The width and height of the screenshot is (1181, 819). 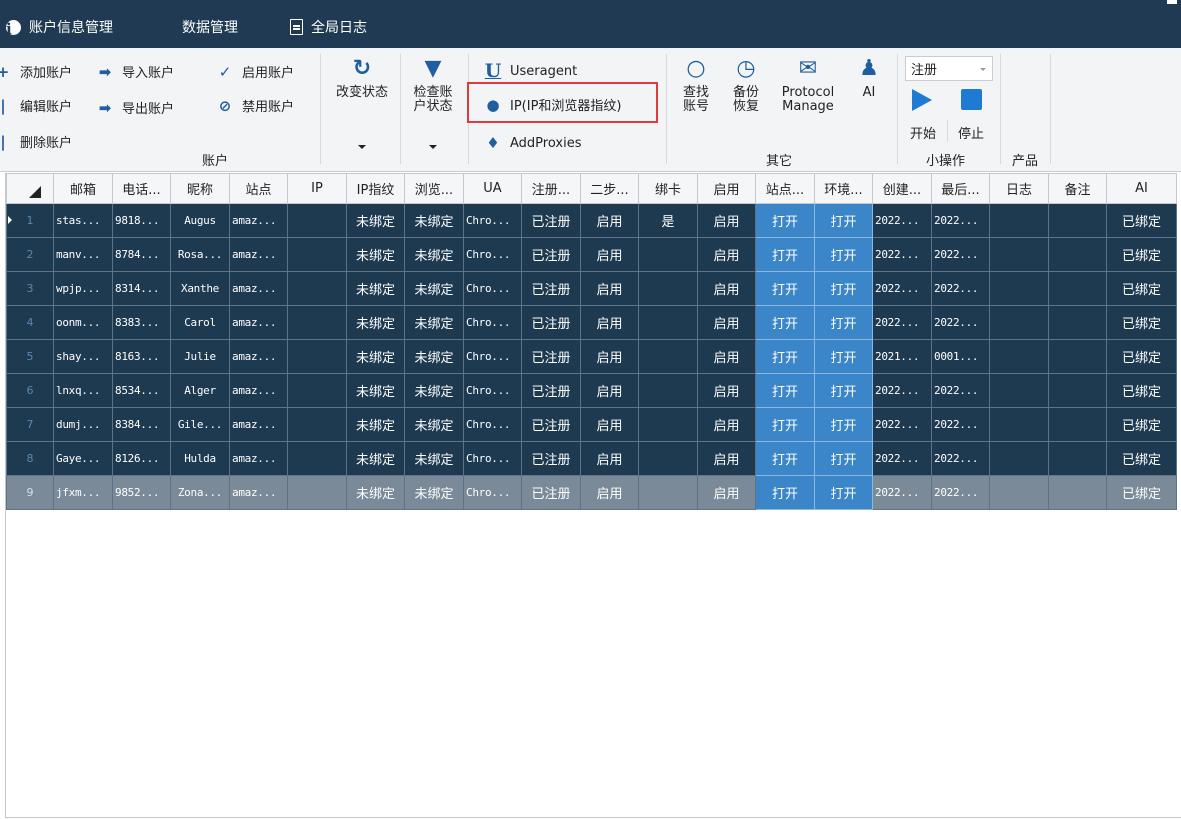 I want to click on protocol-manage-button: ✉ Protocol Manage, so click(x=808, y=85).